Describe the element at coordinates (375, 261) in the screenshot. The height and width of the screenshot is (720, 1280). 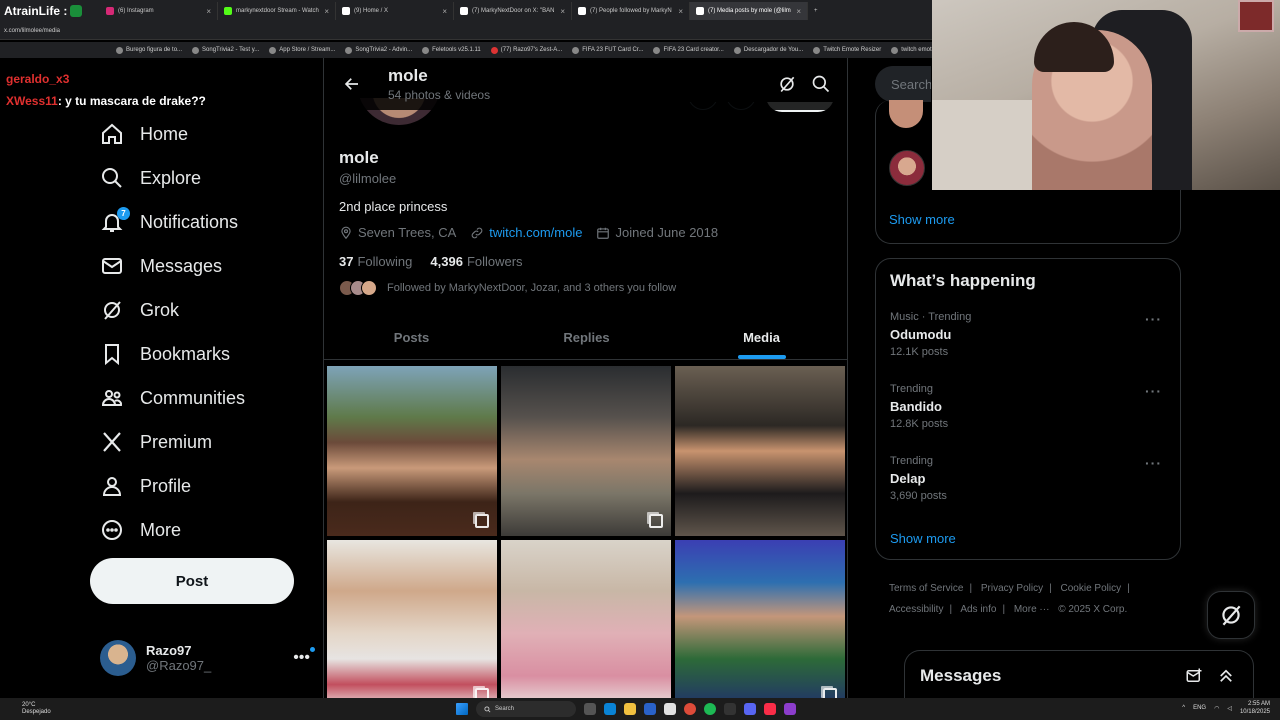
I see `following-count: 37 Following` at that location.